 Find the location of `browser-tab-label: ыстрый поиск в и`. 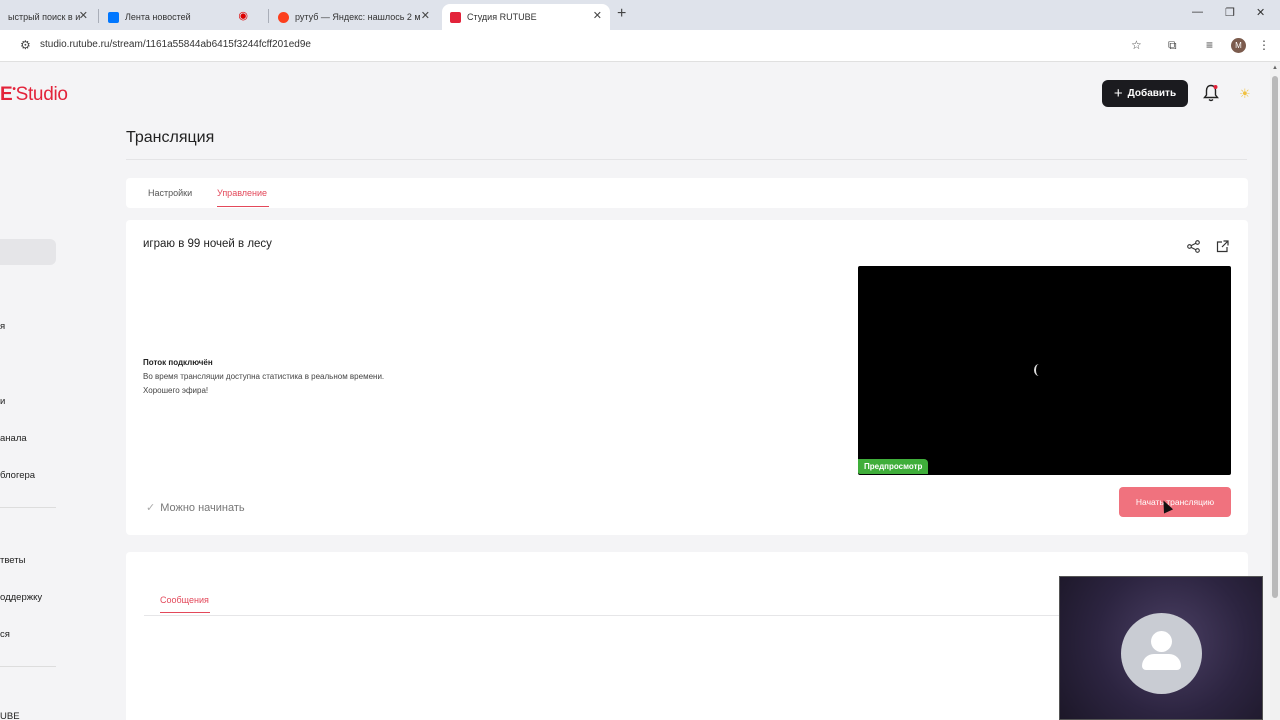

browser-tab-label: ыстрый поиск в и is located at coordinates (44, 17).